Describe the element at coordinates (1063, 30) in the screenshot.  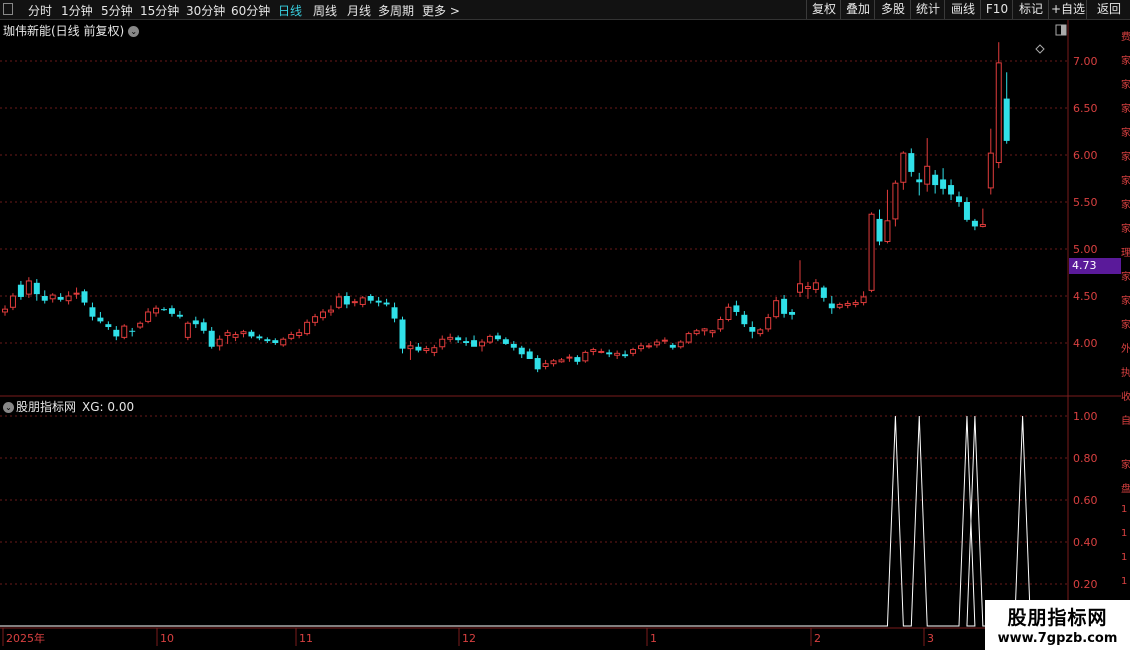
I see `window-toggle-icon-fill` at that location.